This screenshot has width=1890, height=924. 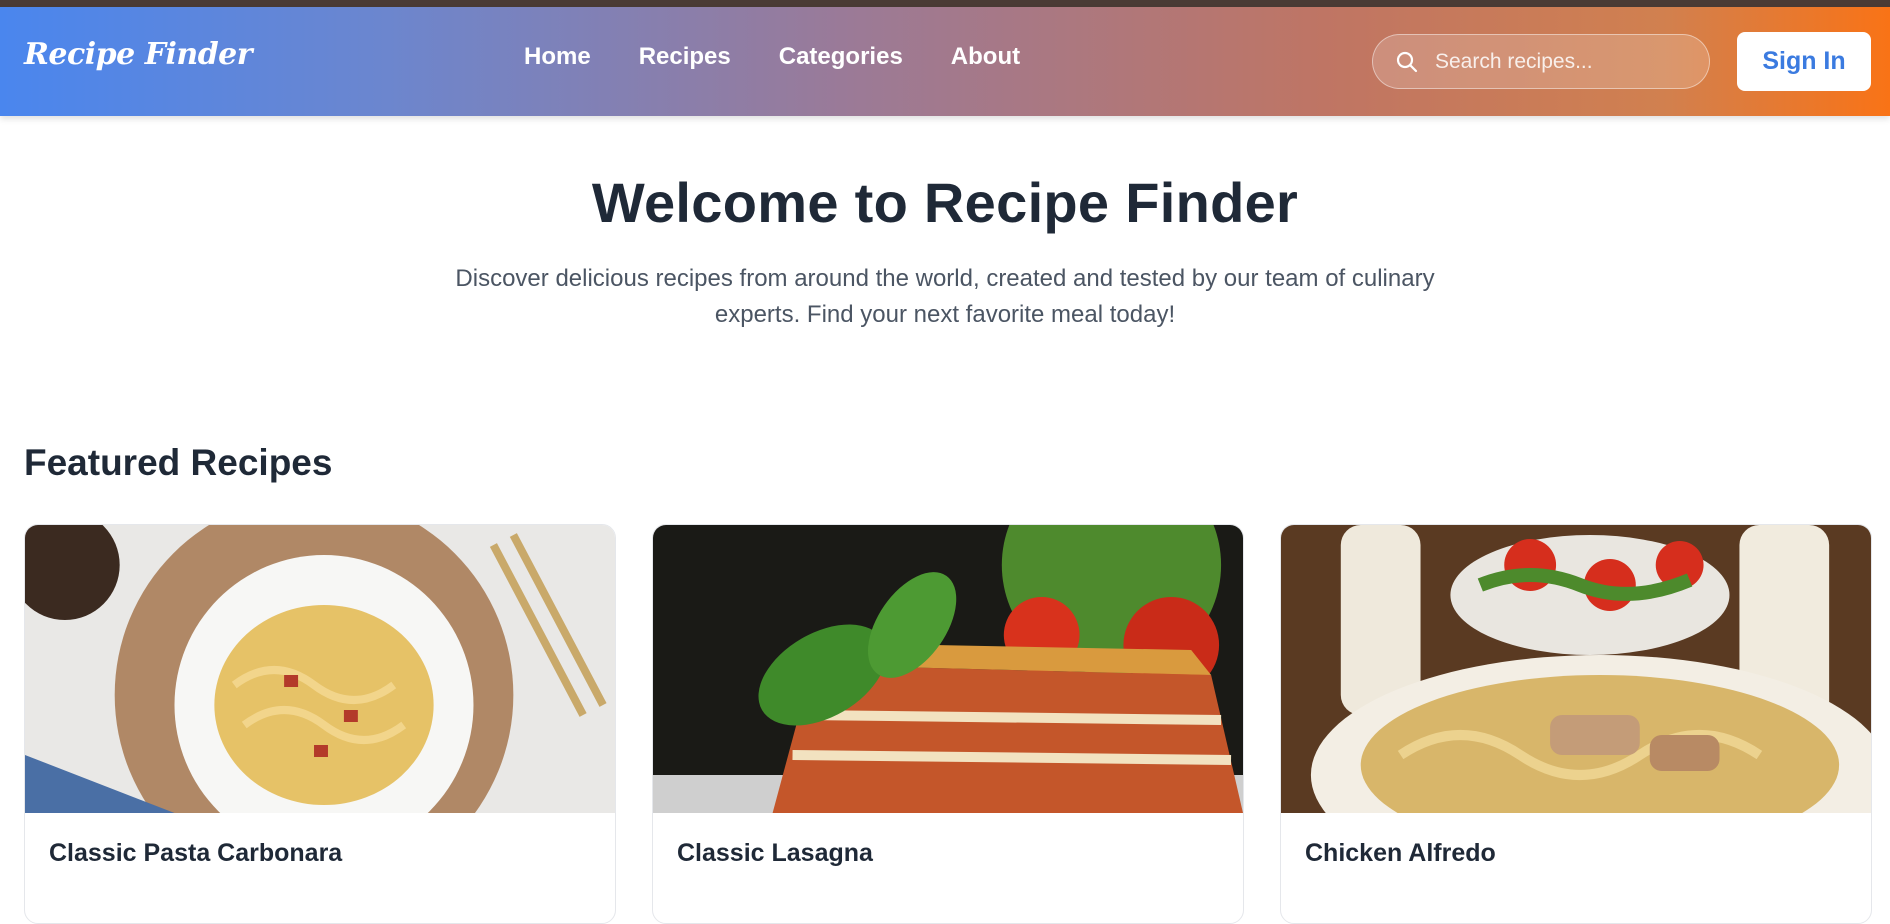 I want to click on recipe-title: Classic Lasagna, so click(x=948, y=840).